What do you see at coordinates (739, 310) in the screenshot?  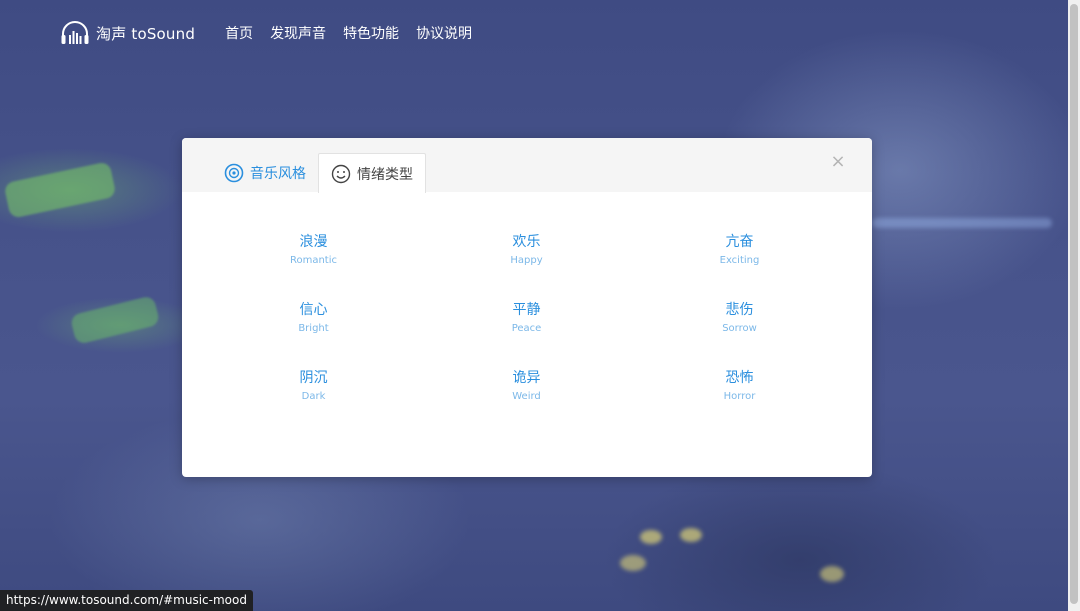 I see `mood-label-cn: 悲伤` at bounding box center [739, 310].